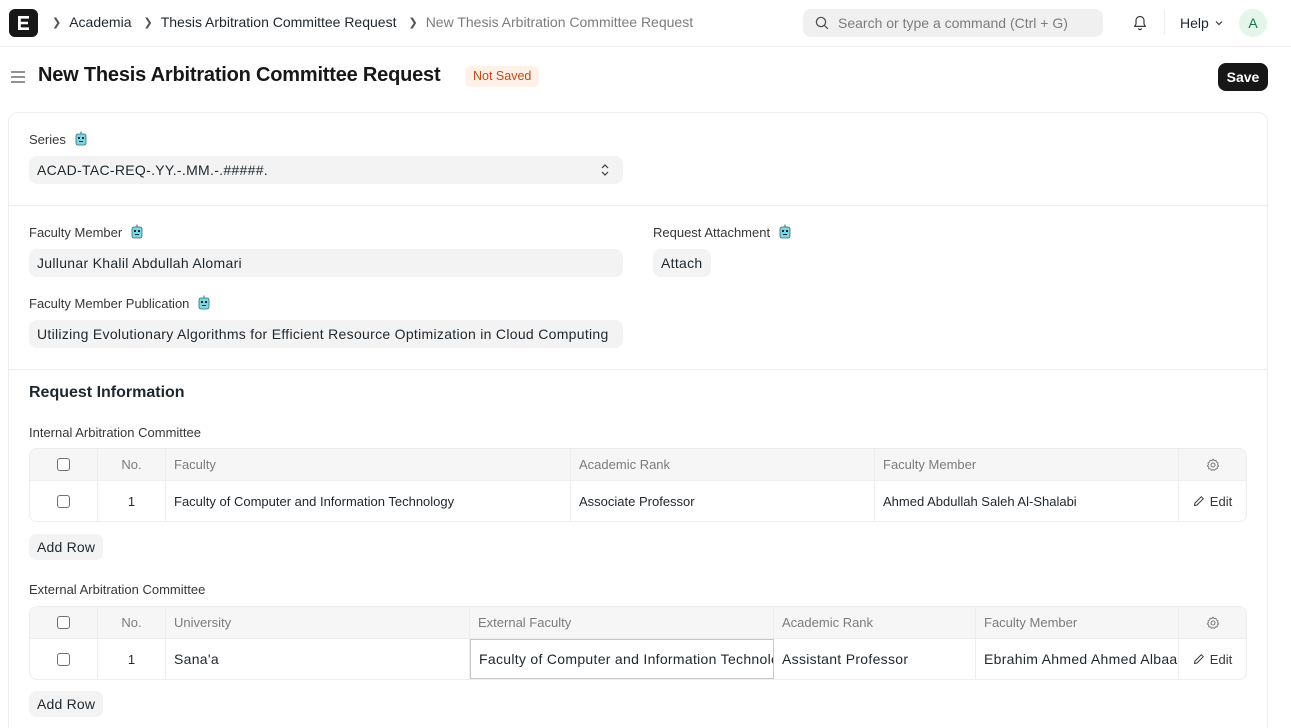 This screenshot has height=728, width=1291. I want to click on faculty-member-field: Jullunar Khalil Abdullah Alomari, so click(326, 263).